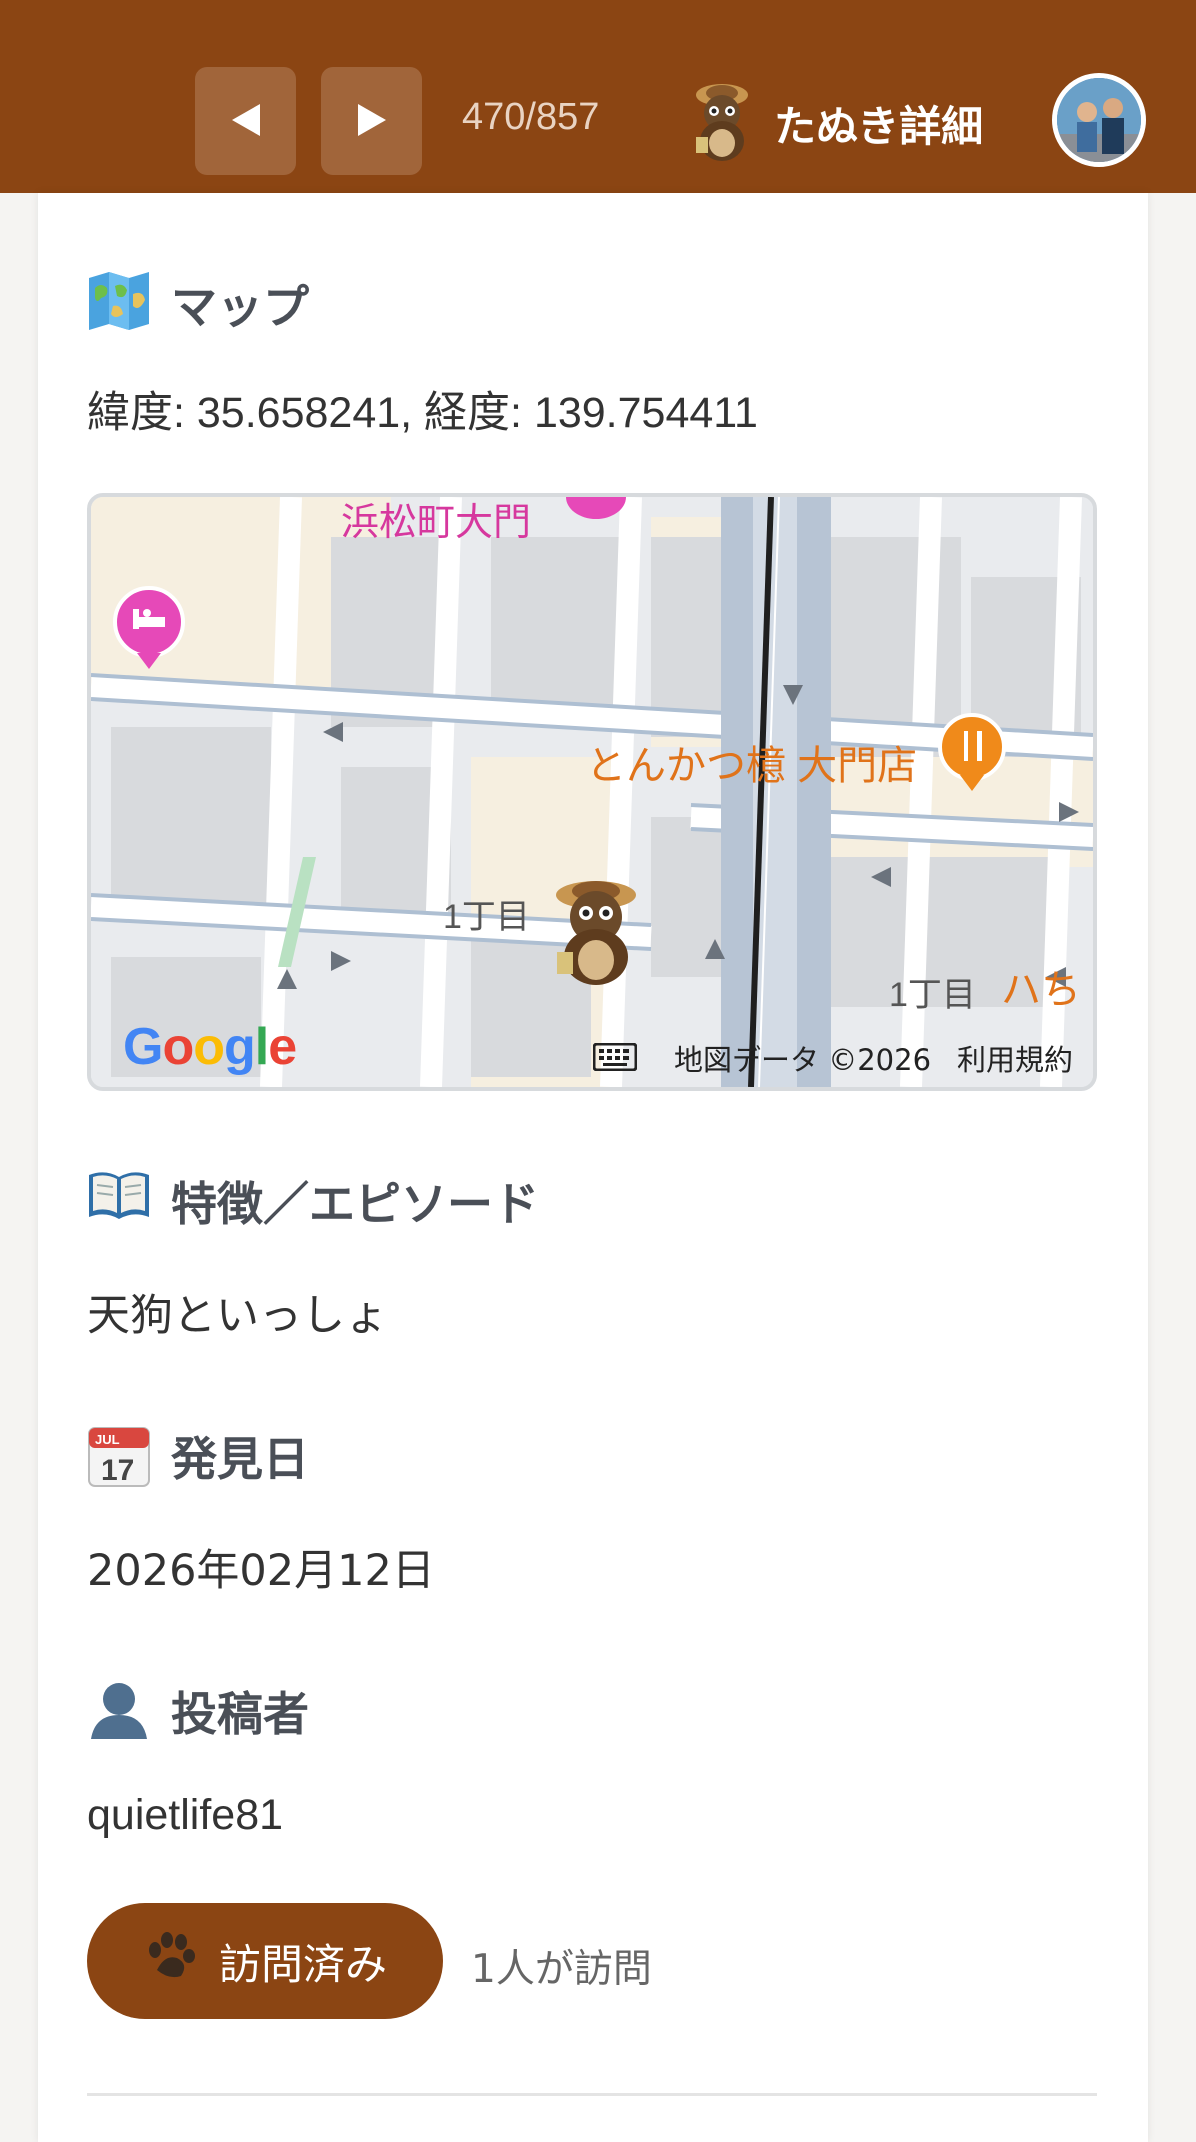 This screenshot has width=1196, height=2142. Describe the element at coordinates (240, 1459) in the screenshot. I see `date-section-label: 発見日` at that location.